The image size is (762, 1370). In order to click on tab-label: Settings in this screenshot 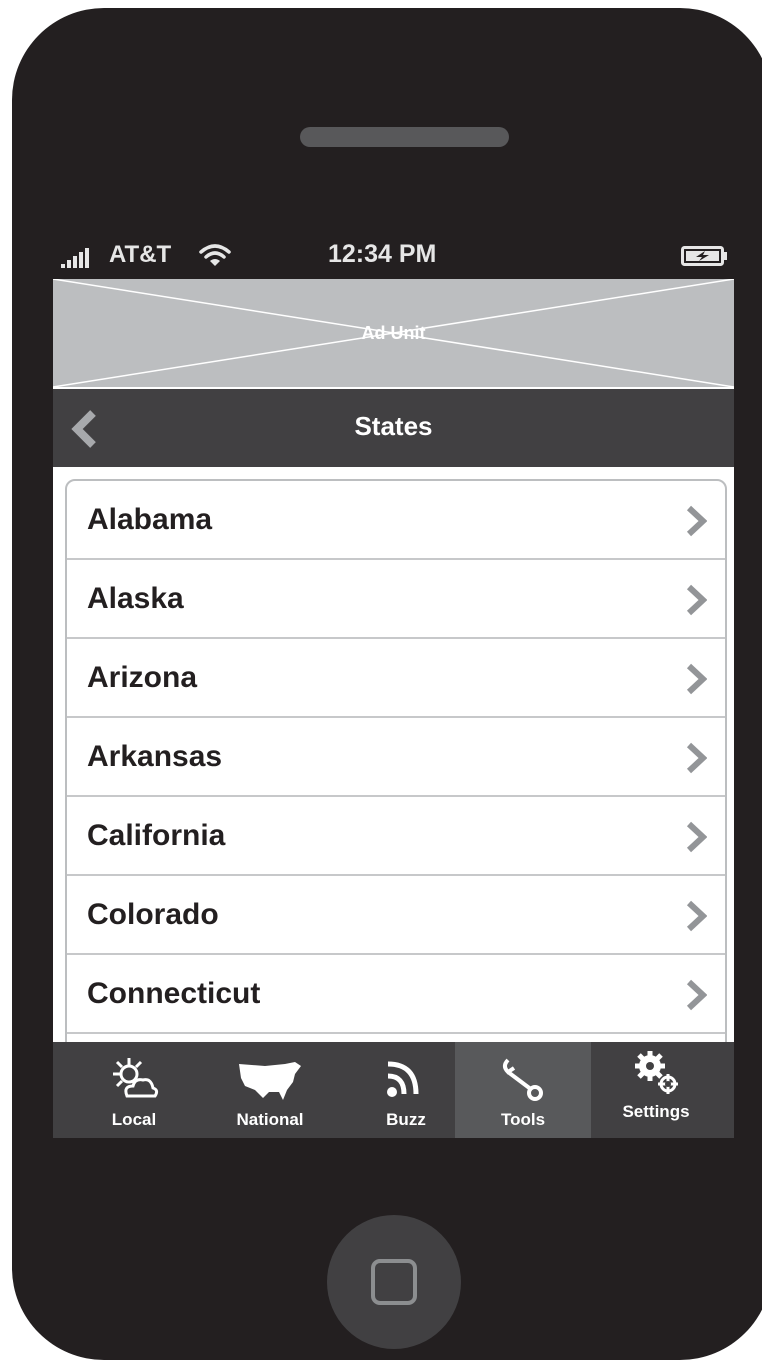, I will do `click(656, 1111)`.